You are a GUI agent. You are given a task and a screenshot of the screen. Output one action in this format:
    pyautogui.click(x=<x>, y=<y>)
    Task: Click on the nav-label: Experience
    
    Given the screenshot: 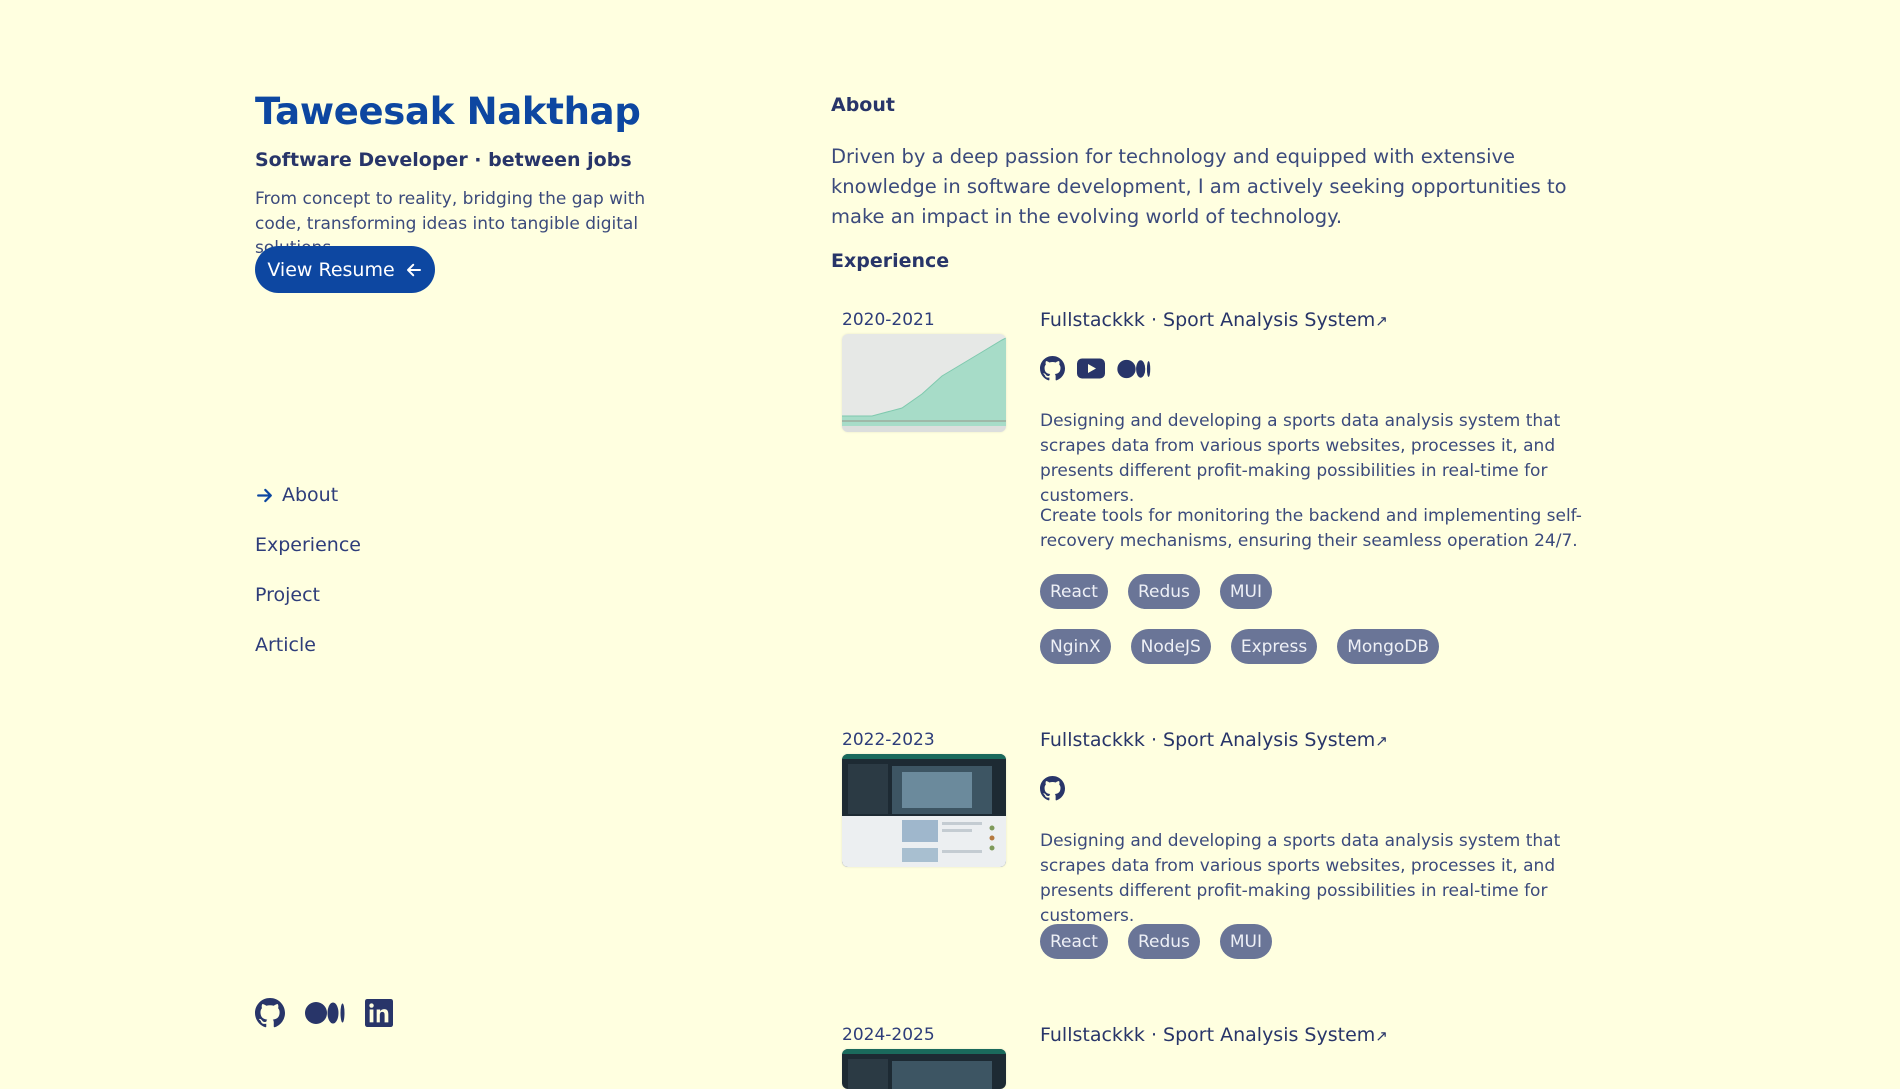 What is the action you would take?
    pyautogui.click(x=308, y=545)
    